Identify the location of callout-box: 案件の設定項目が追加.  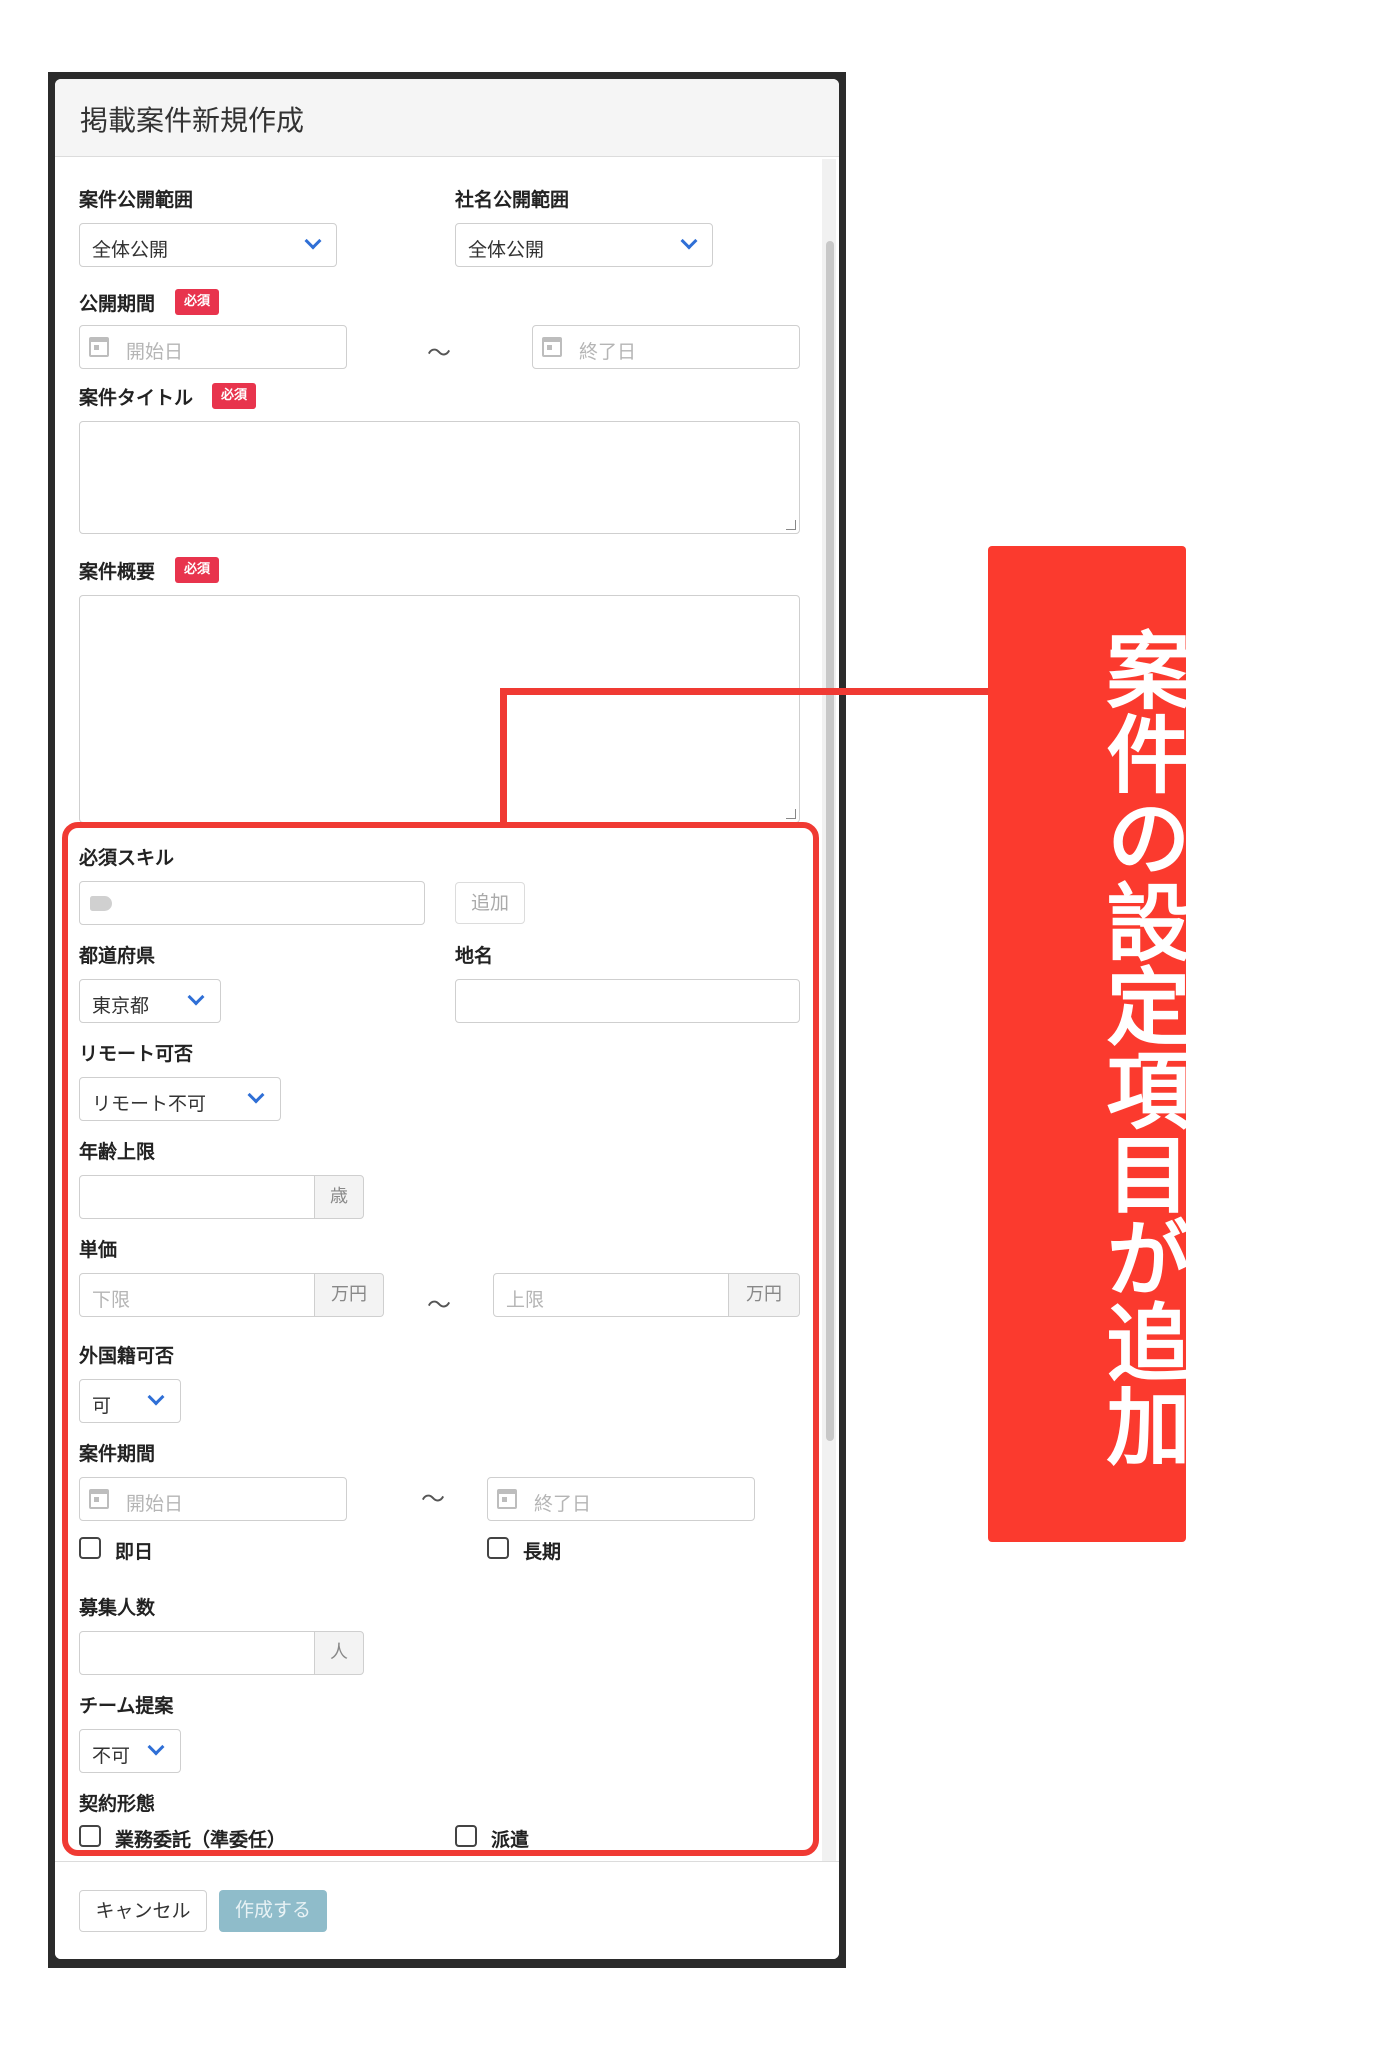
(1089, 1044).